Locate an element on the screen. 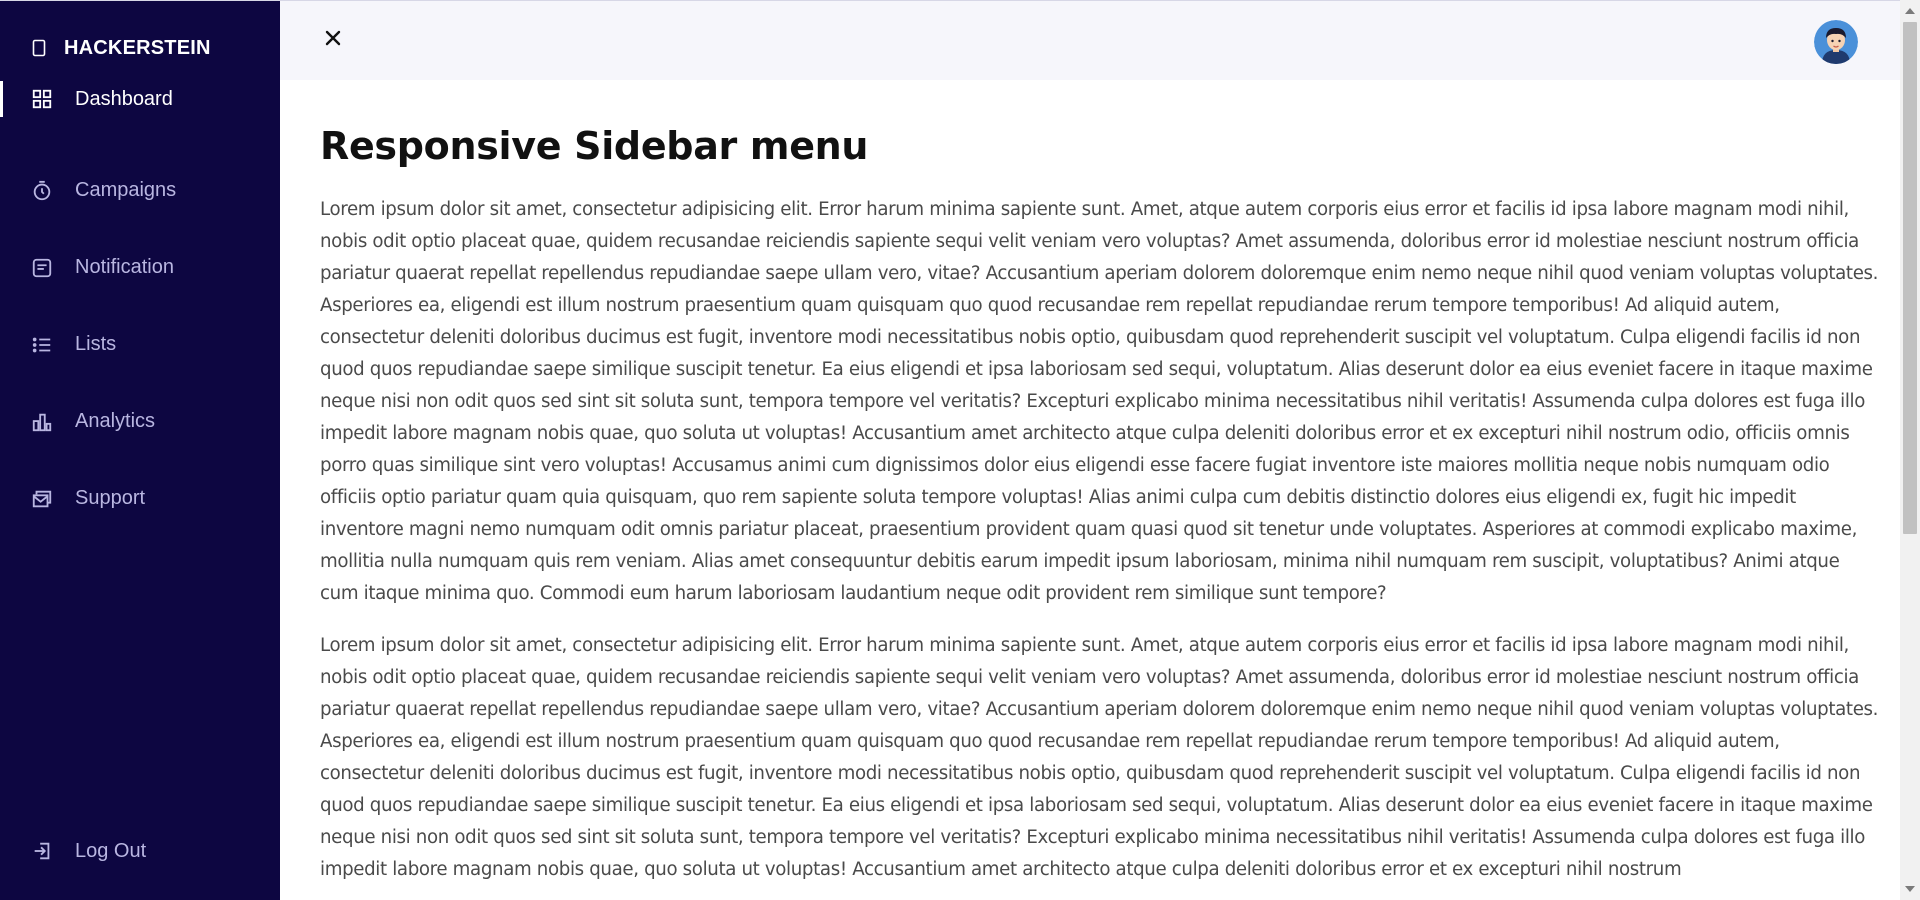 This screenshot has height=900, width=1920. sidebar-item-label: Lists is located at coordinates (96, 344).